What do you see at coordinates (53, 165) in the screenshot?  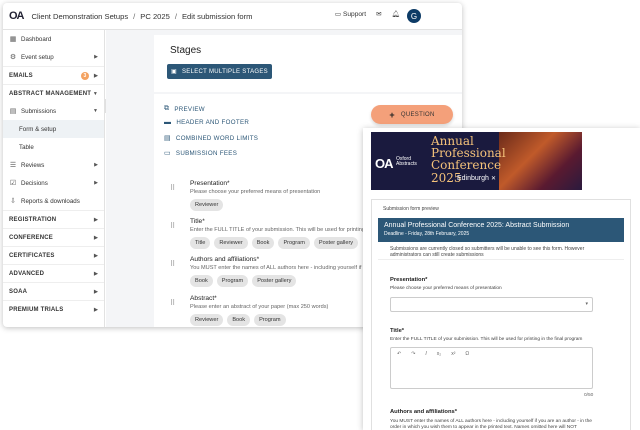 I see `sidebar-item-reviews: ☰ Reviews ▶` at bounding box center [53, 165].